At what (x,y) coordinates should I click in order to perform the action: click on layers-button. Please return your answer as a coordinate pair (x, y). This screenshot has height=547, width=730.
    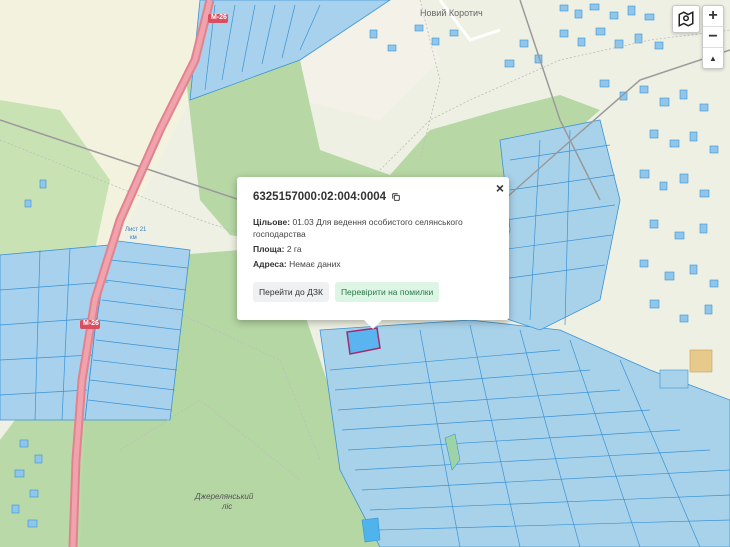
    Looking at the image, I should click on (686, 19).